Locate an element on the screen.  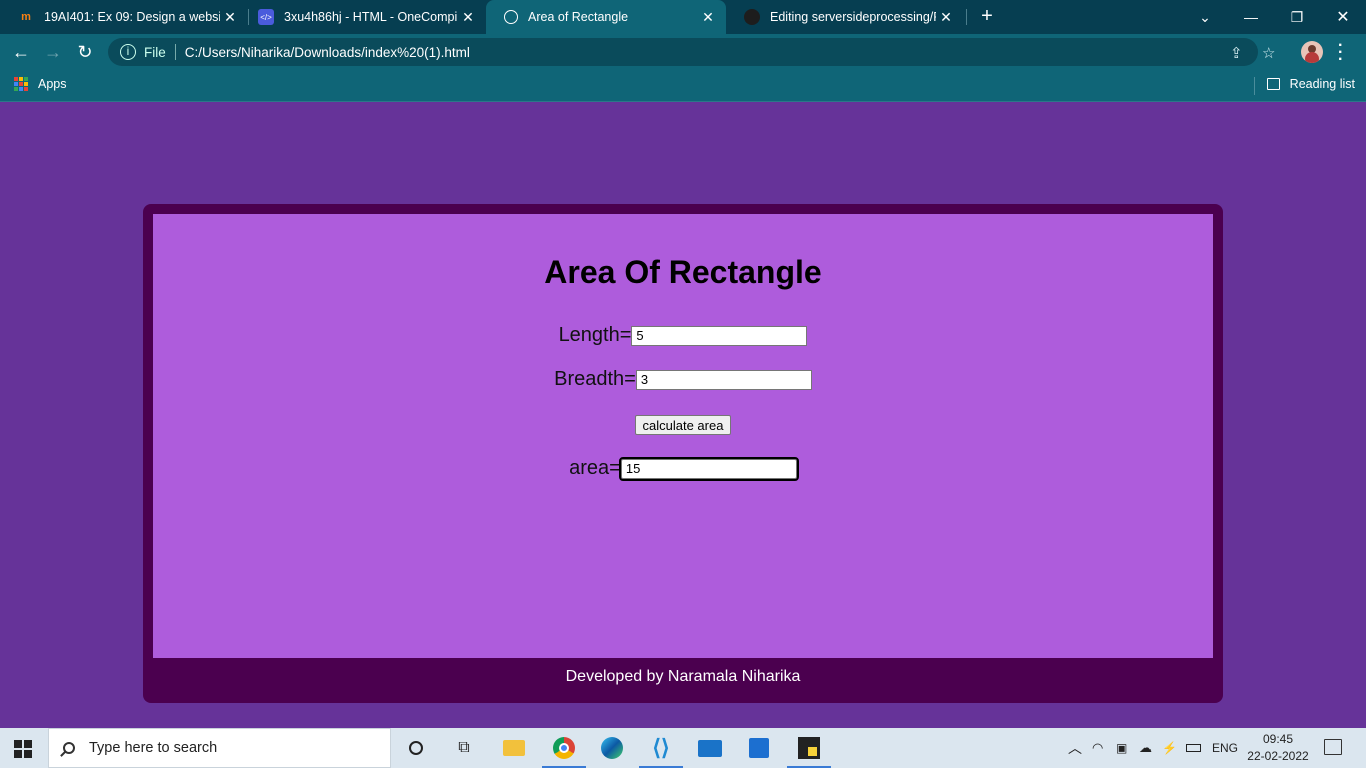
vscode-icon: ⟨⟩ is located at coordinates (661, 748).